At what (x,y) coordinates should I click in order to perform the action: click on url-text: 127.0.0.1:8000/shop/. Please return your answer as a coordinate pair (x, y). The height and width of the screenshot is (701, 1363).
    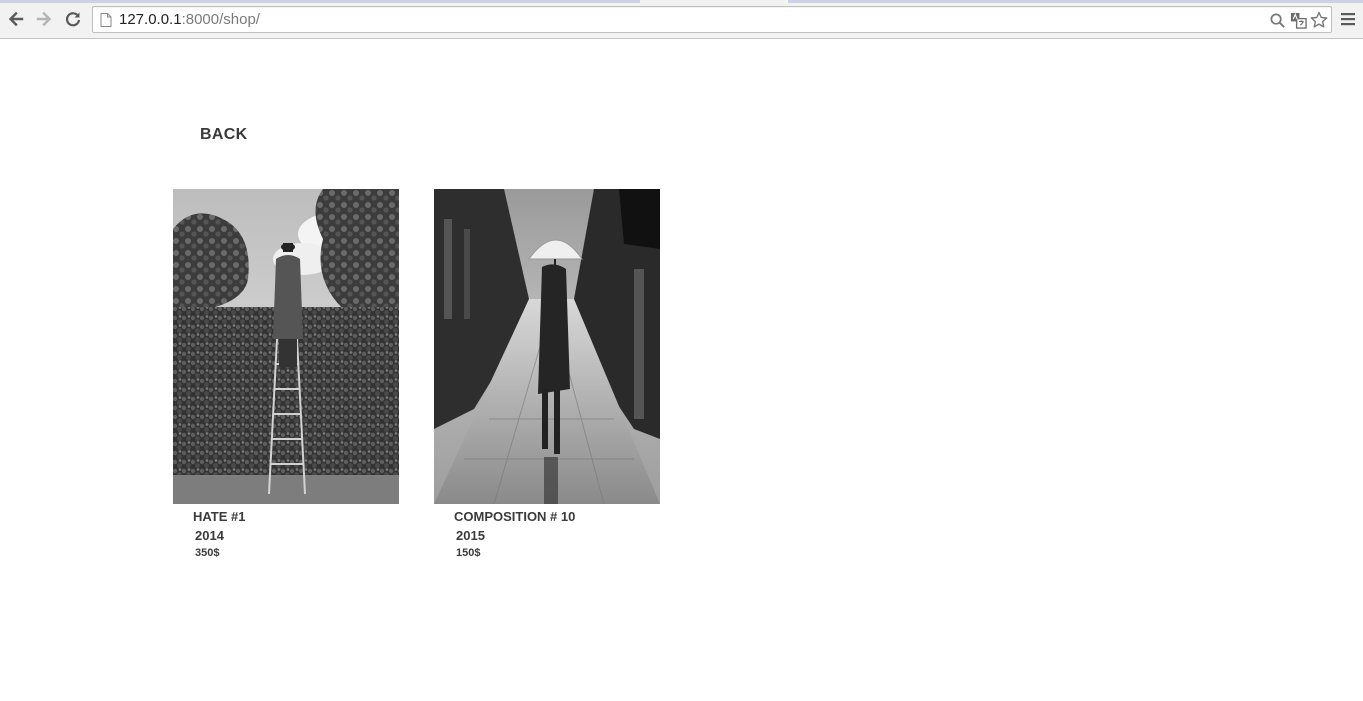
    Looking at the image, I should click on (189, 20).